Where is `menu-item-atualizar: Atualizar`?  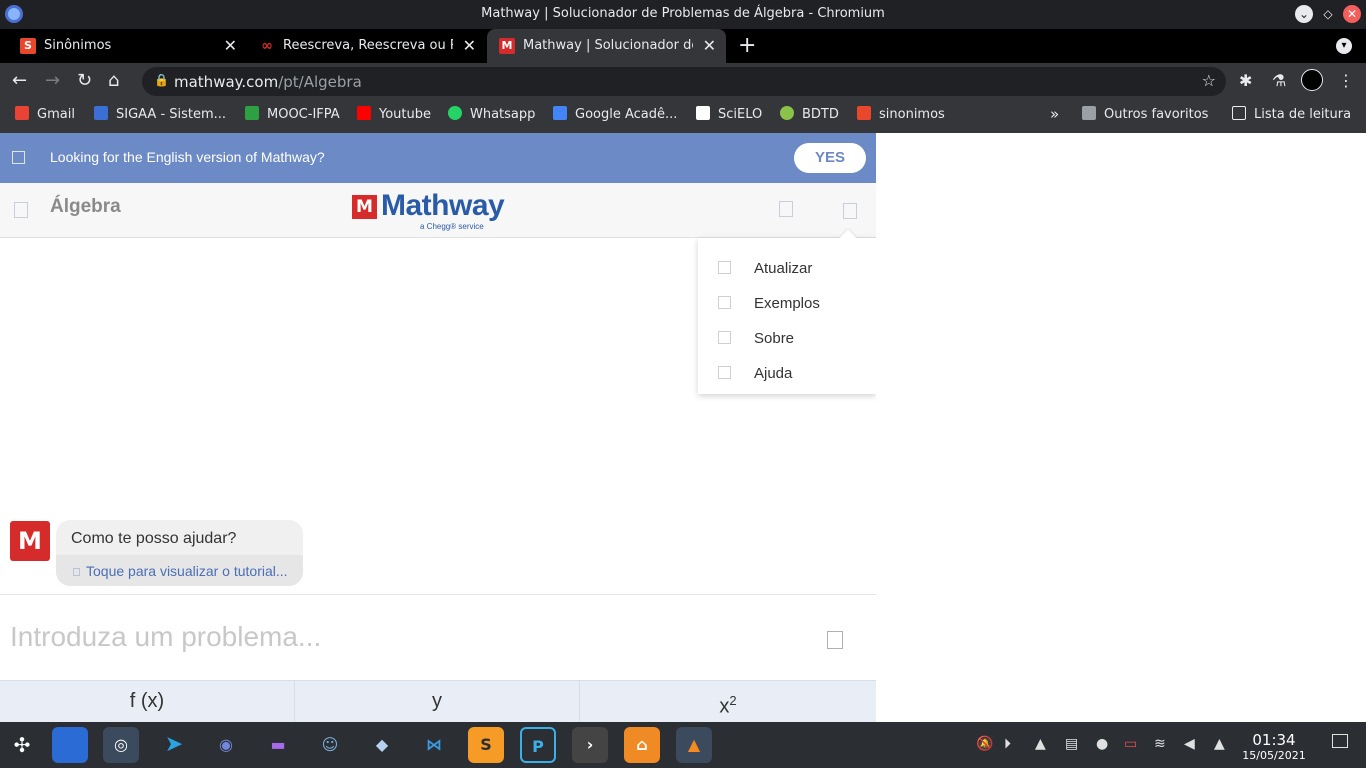
menu-item-atualizar: Atualizar is located at coordinates (787, 268).